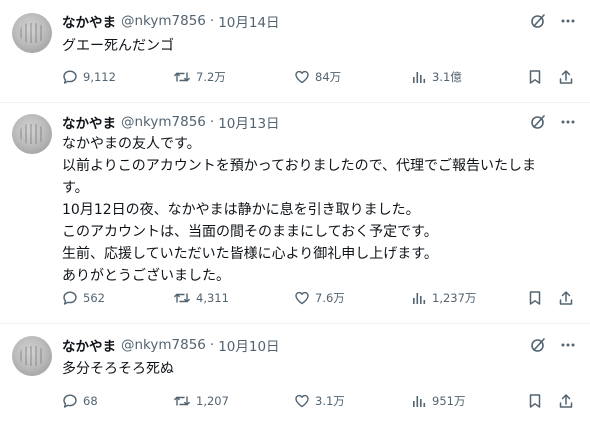 The height and width of the screenshot is (421, 590). Describe the element at coordinates (94, 298) in the screenshot. I see `reply-count: 562` at that location.